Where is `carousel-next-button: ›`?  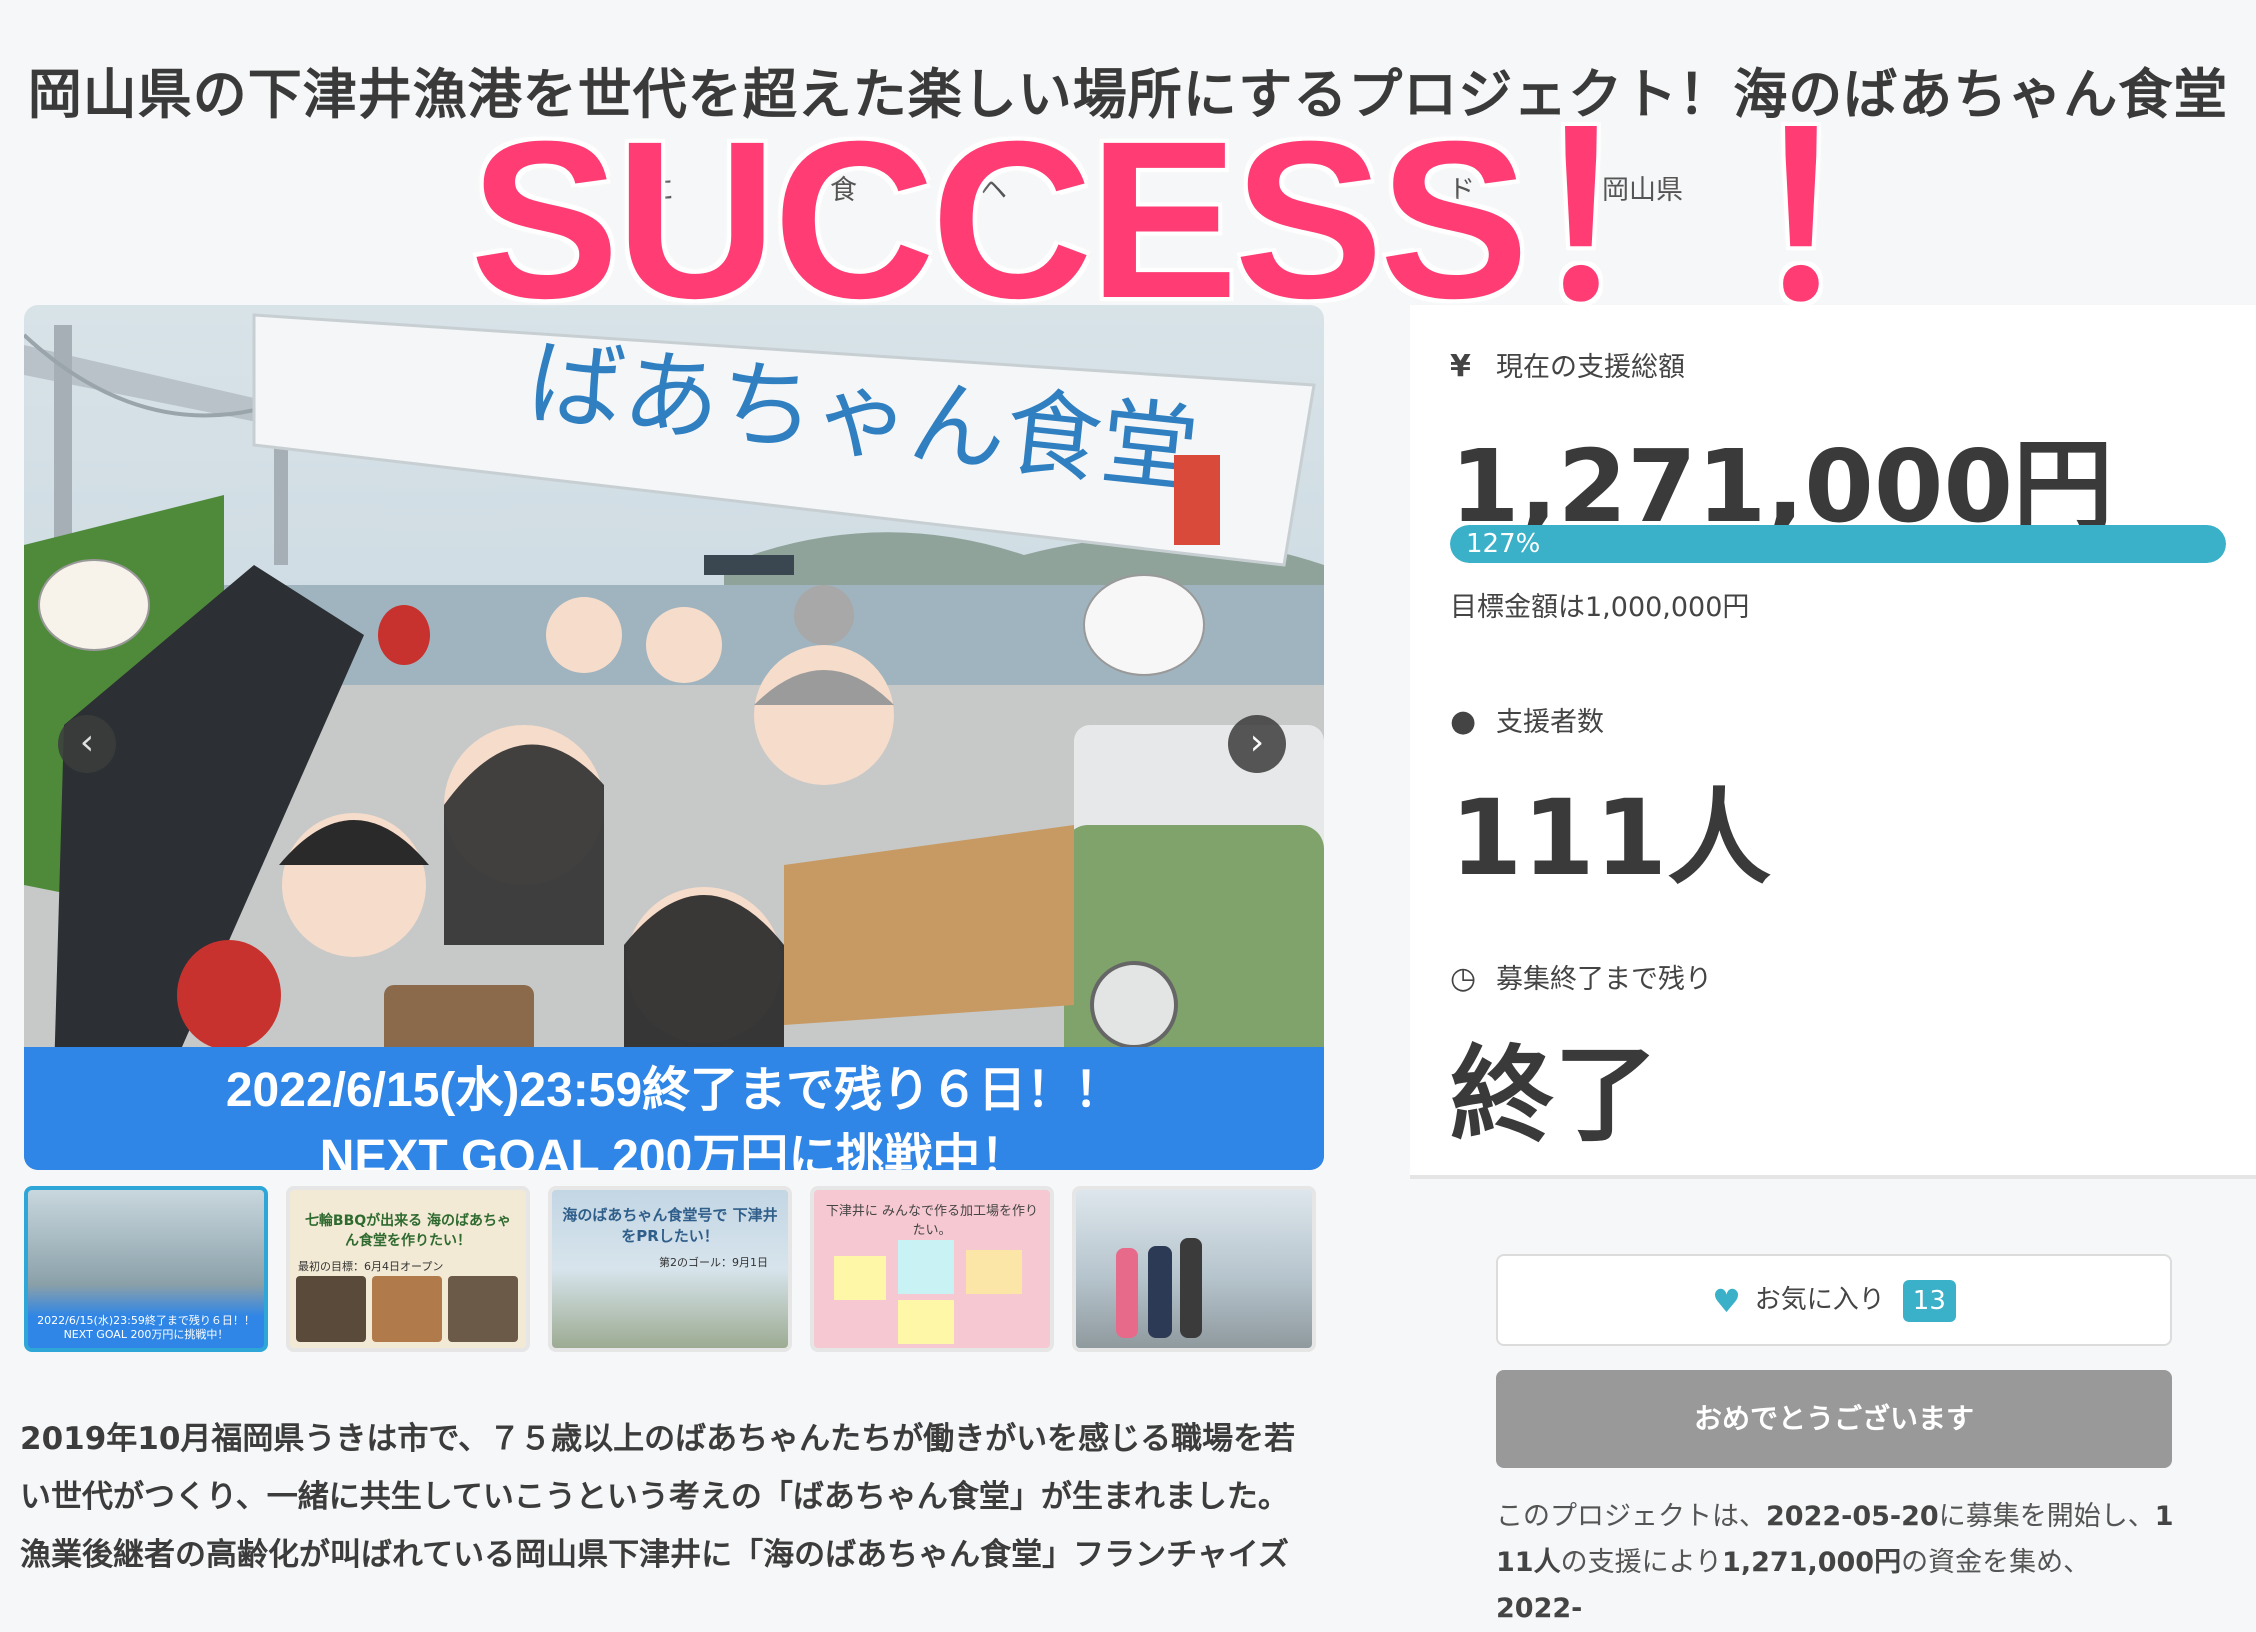 carousel-next-button: › is located at coordinates (1257, 744).